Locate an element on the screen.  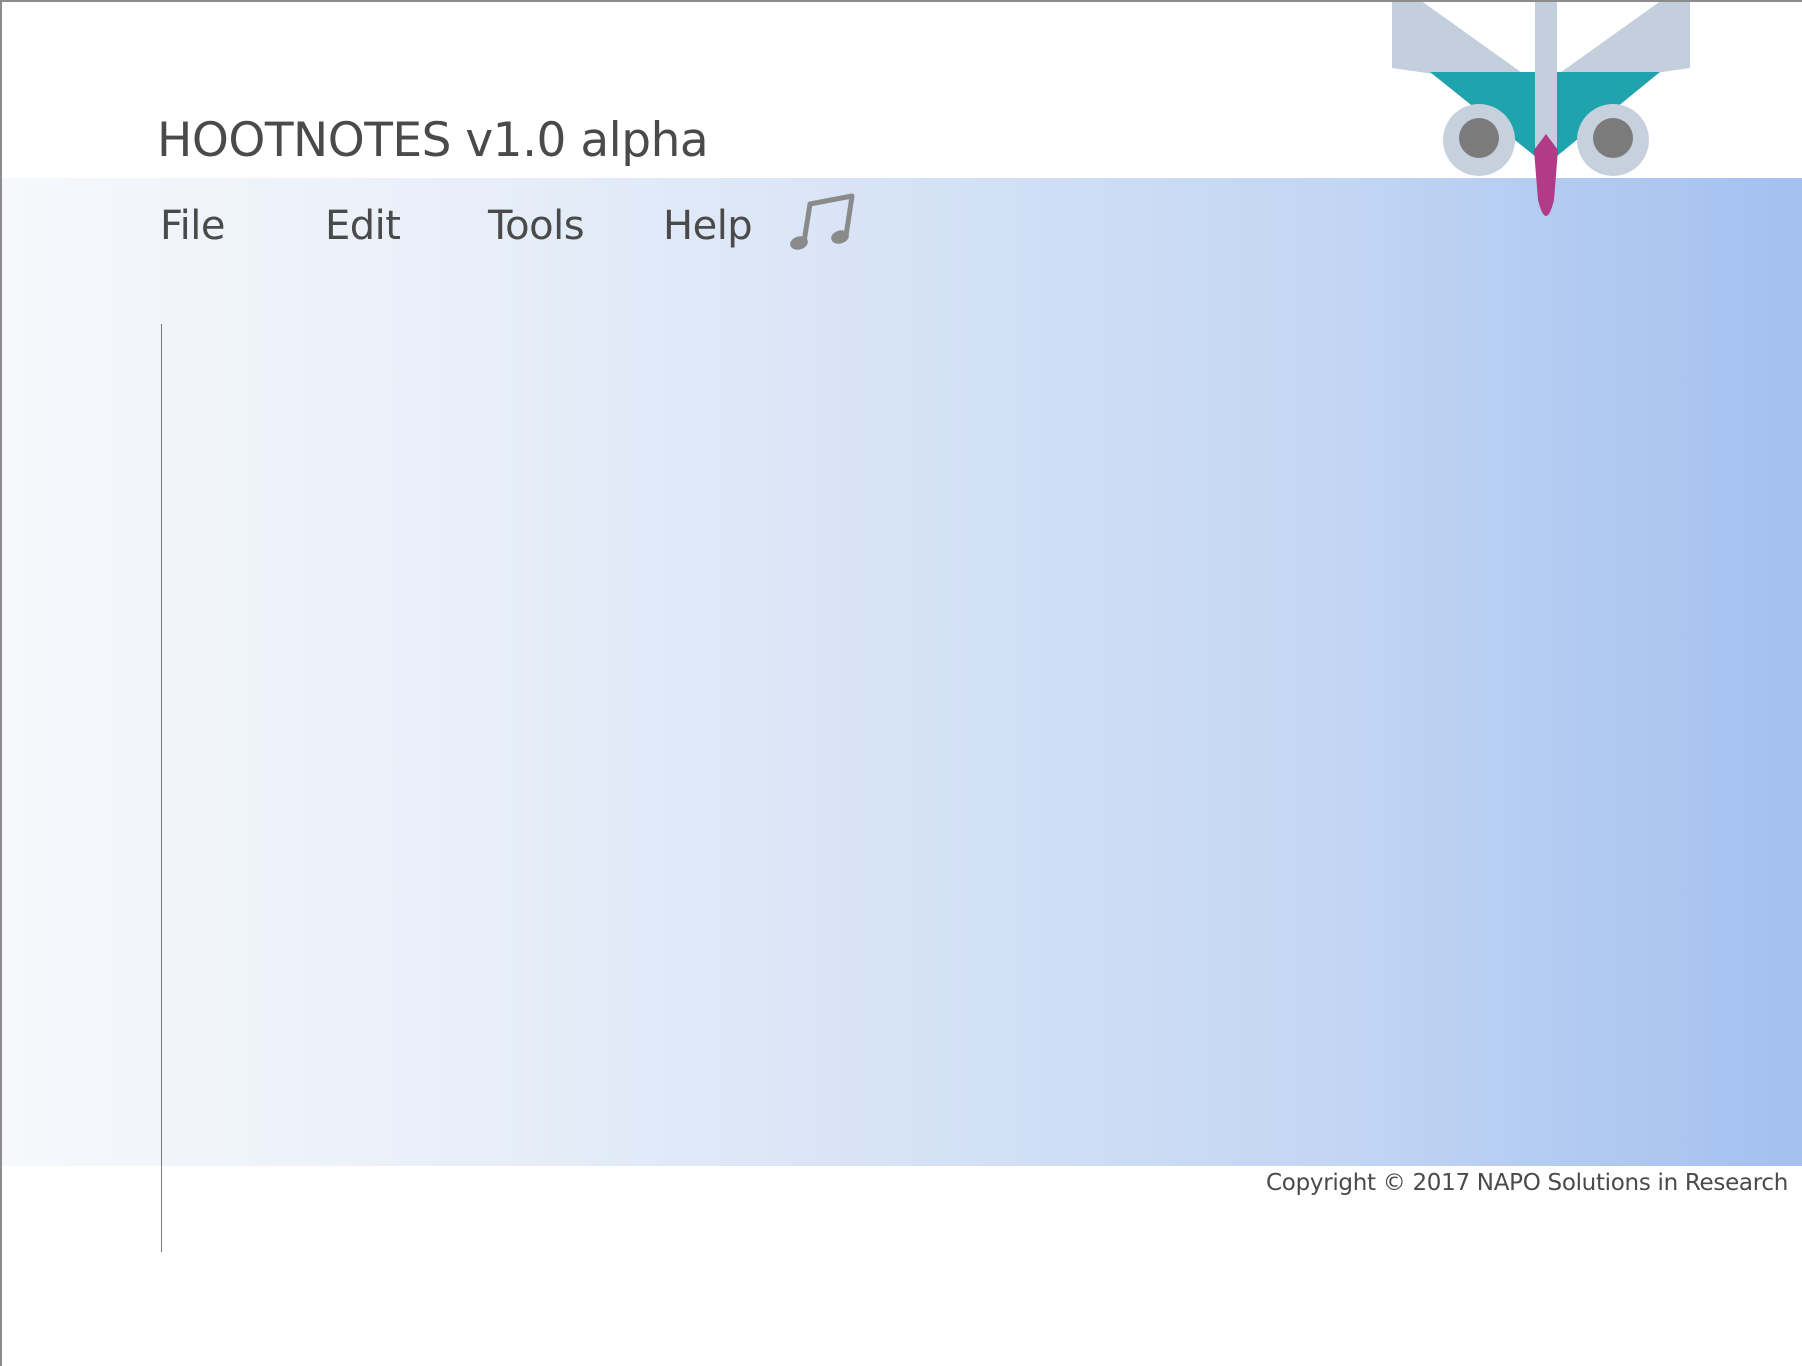
menu-tools: Tools is located at coordinates (536, 226).